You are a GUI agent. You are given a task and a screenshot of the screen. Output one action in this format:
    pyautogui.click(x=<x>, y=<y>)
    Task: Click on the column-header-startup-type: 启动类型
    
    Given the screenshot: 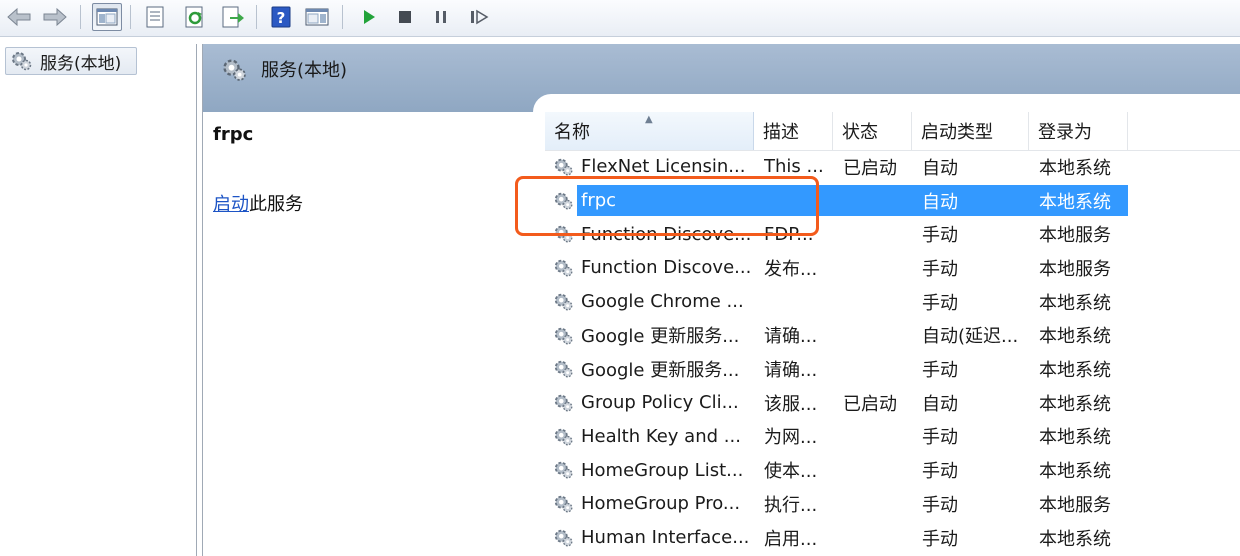 What is the action you would take?
    pyautogui.click(x=970, y=131)
    